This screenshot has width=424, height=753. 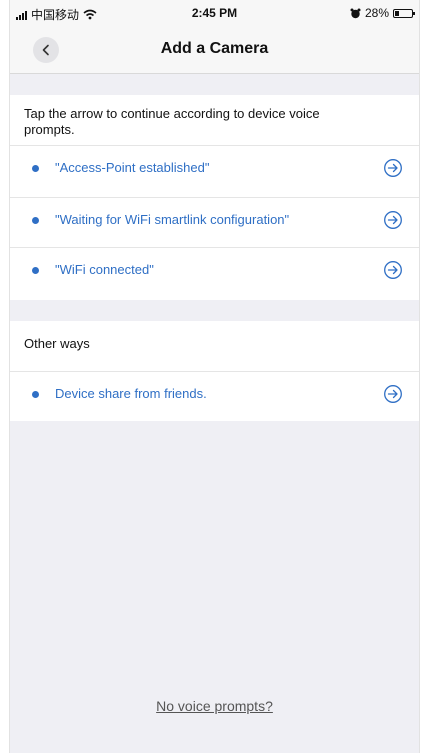 I want to click on battery-icon, so click(x=404, y=13).